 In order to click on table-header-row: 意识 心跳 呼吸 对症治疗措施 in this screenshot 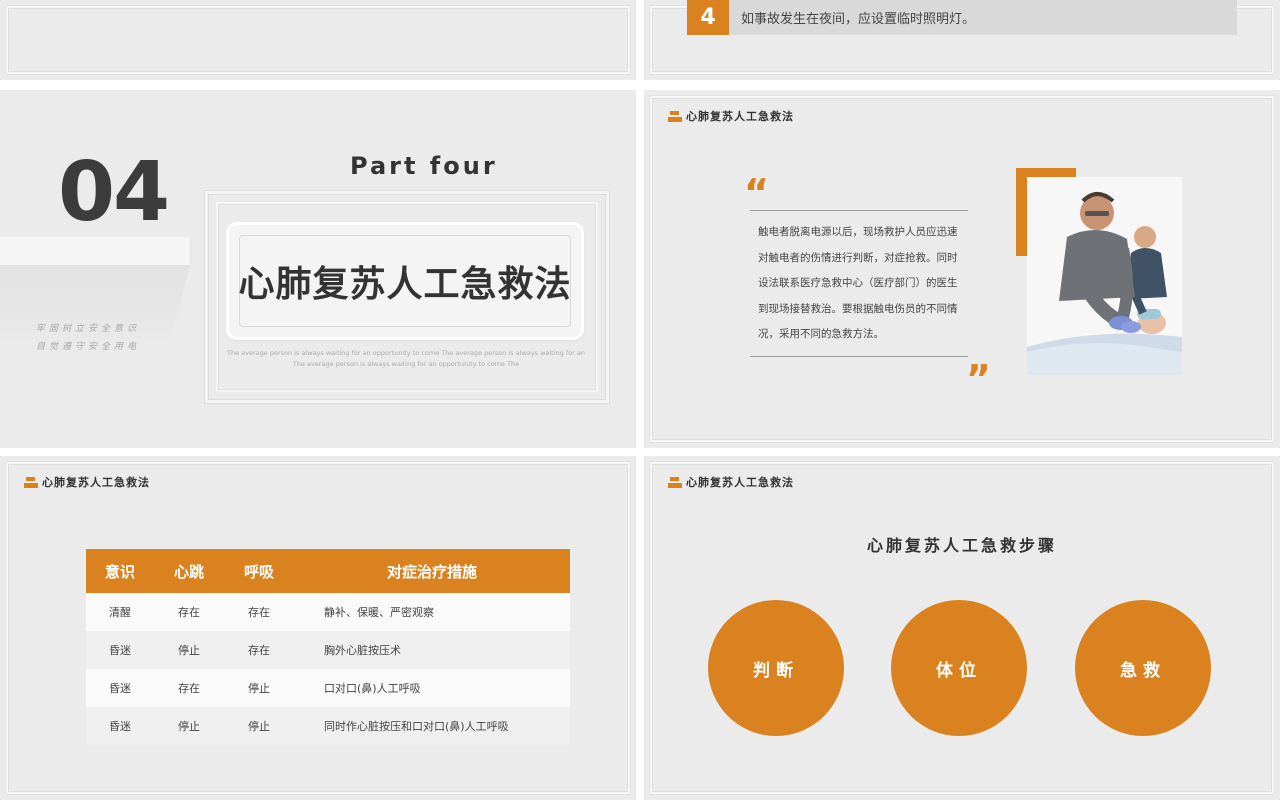, I will do `click(328, 571)`.